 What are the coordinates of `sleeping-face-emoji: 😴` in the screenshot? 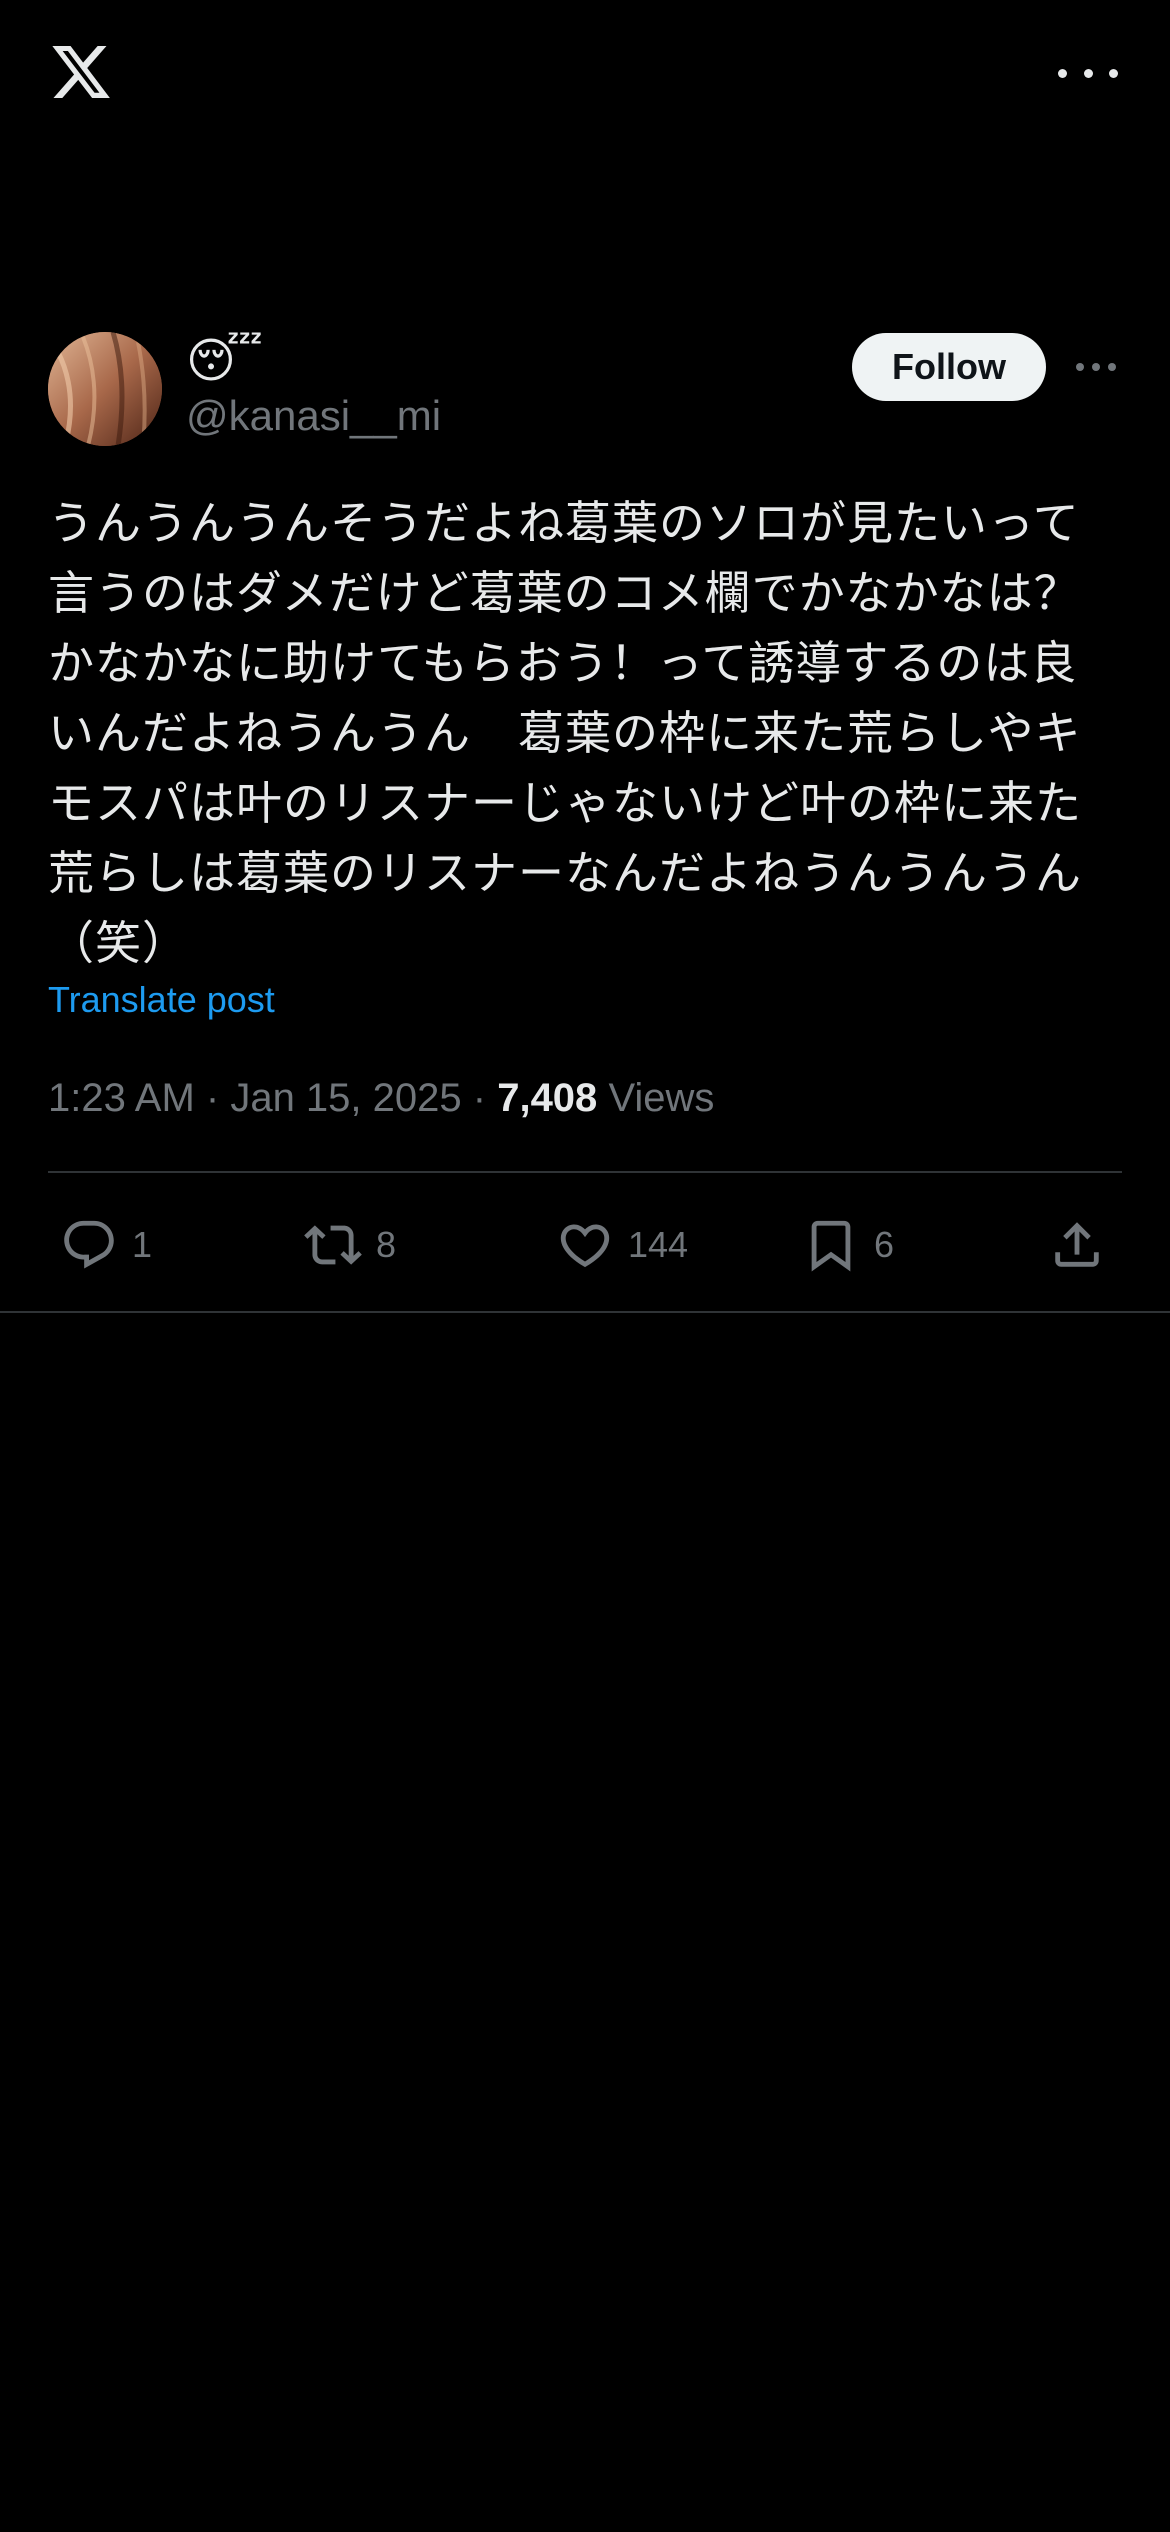 It's located at (224, 361).